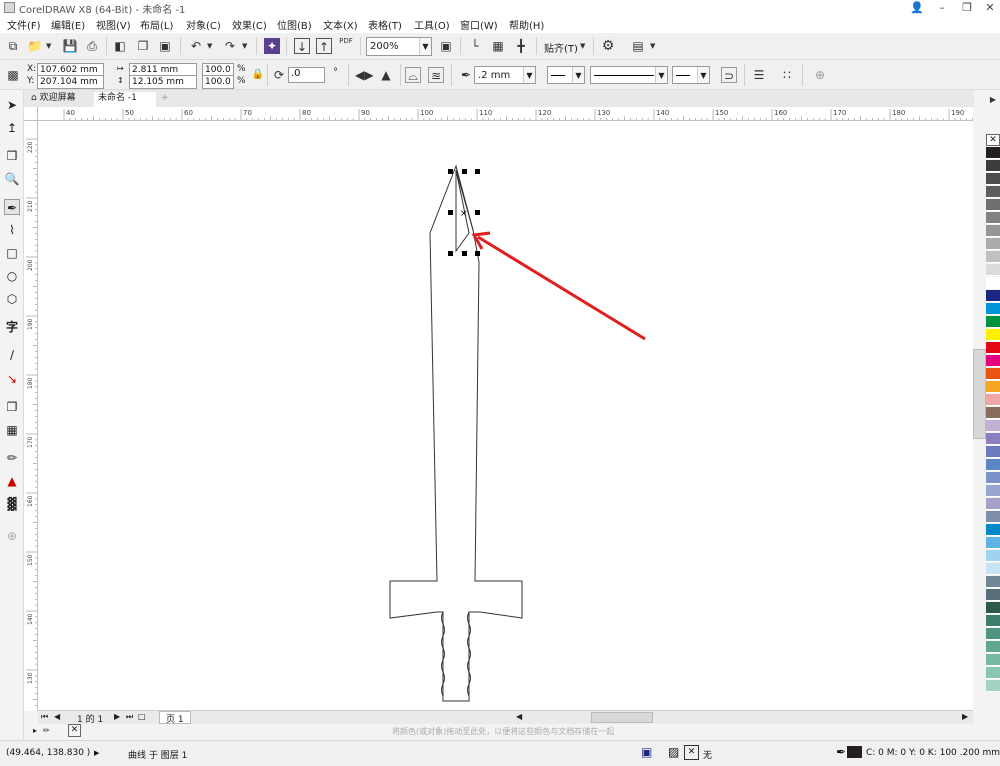 Image resolution: width=1000 pixels, height=766 pixels. I want to click on object-origin-icon: ▩, so click(13, 75).